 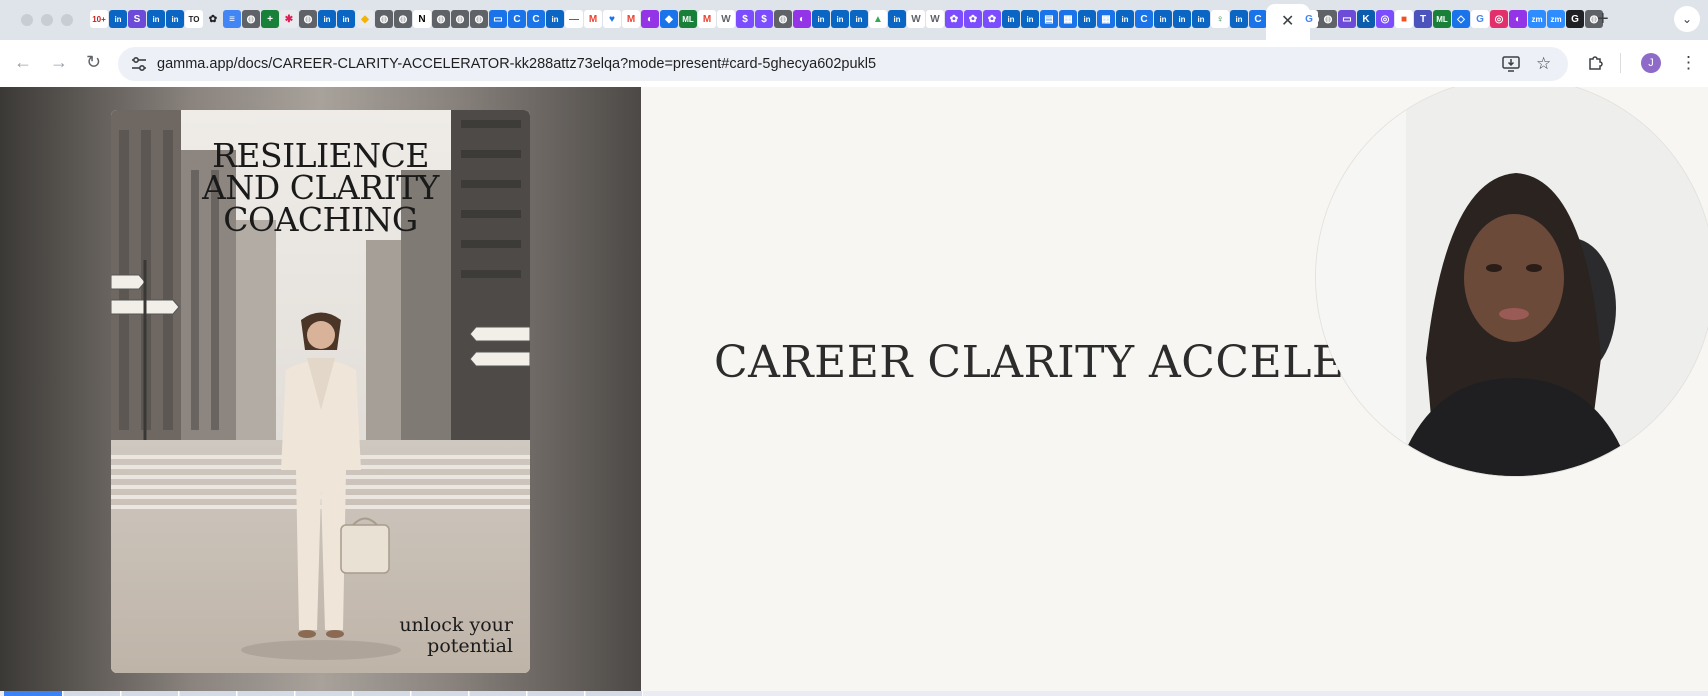 I want to click on progress-segment-current, so click(x=33, y=693).